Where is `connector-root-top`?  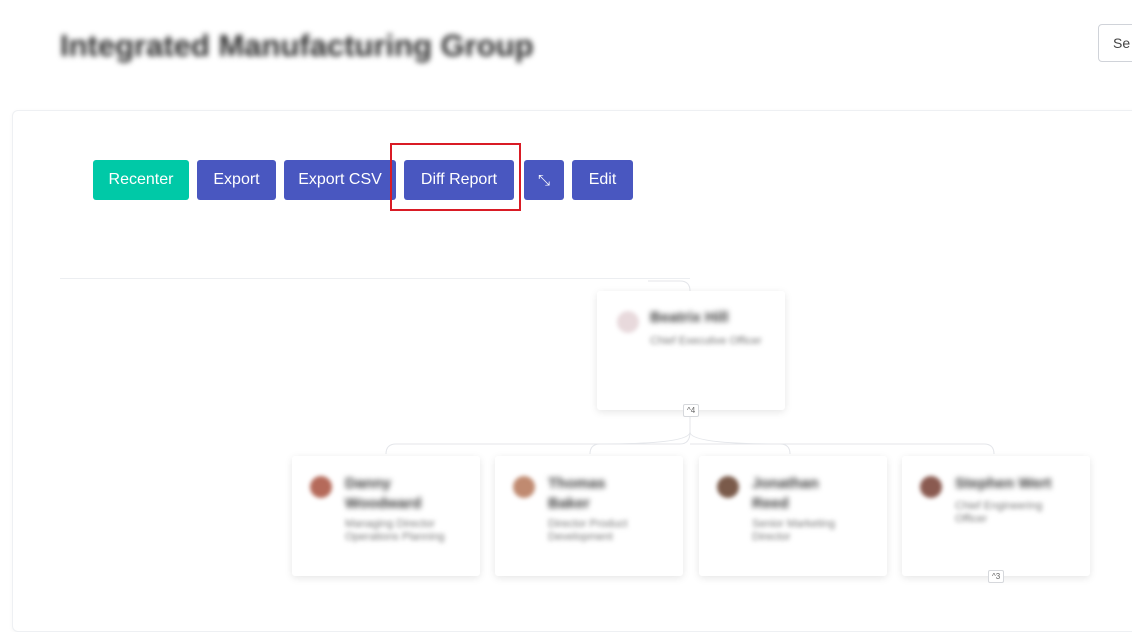 connector-root-top is located at coordinates (669, 286).